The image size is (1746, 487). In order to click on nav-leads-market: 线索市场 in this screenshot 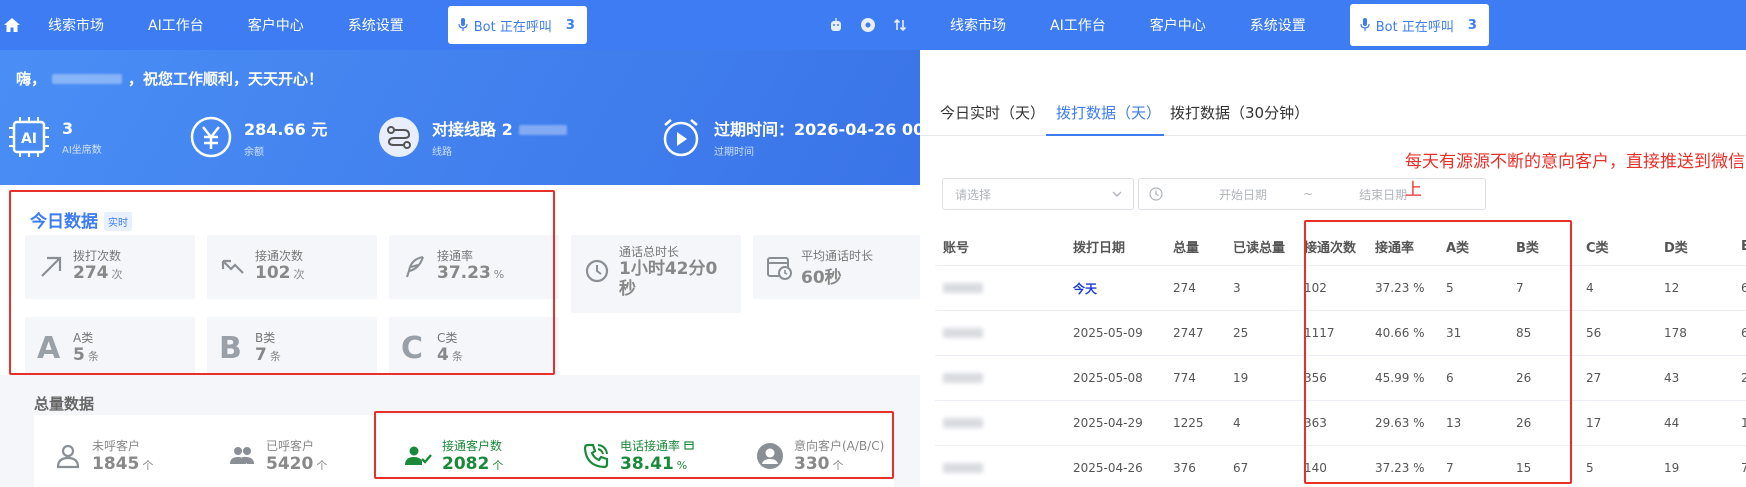, I will do `click(76, 25)`.